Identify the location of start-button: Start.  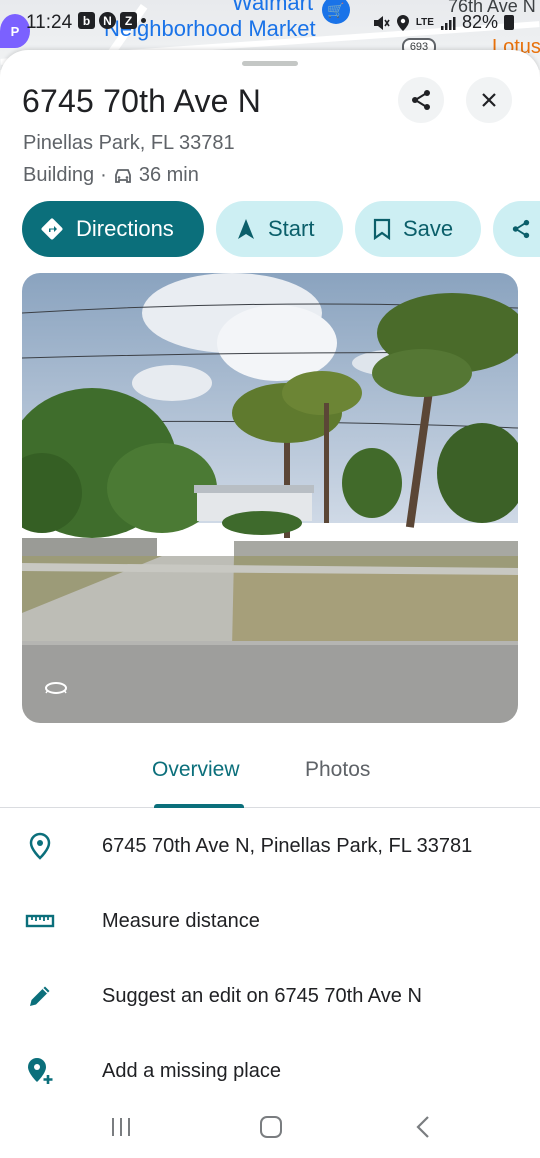
(279, 229).